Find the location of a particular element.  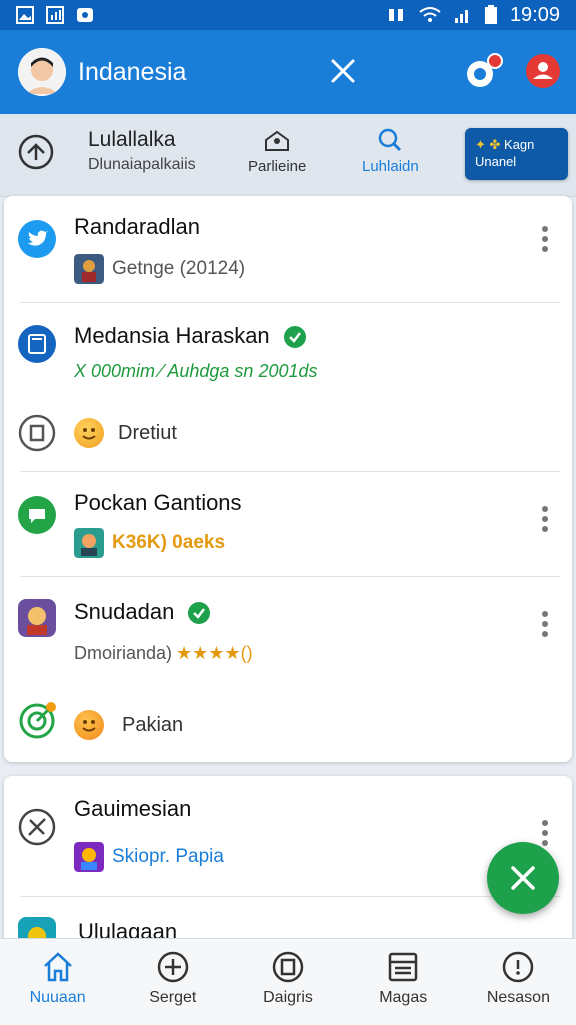

tools-icon is located at coordinates (37, 827).